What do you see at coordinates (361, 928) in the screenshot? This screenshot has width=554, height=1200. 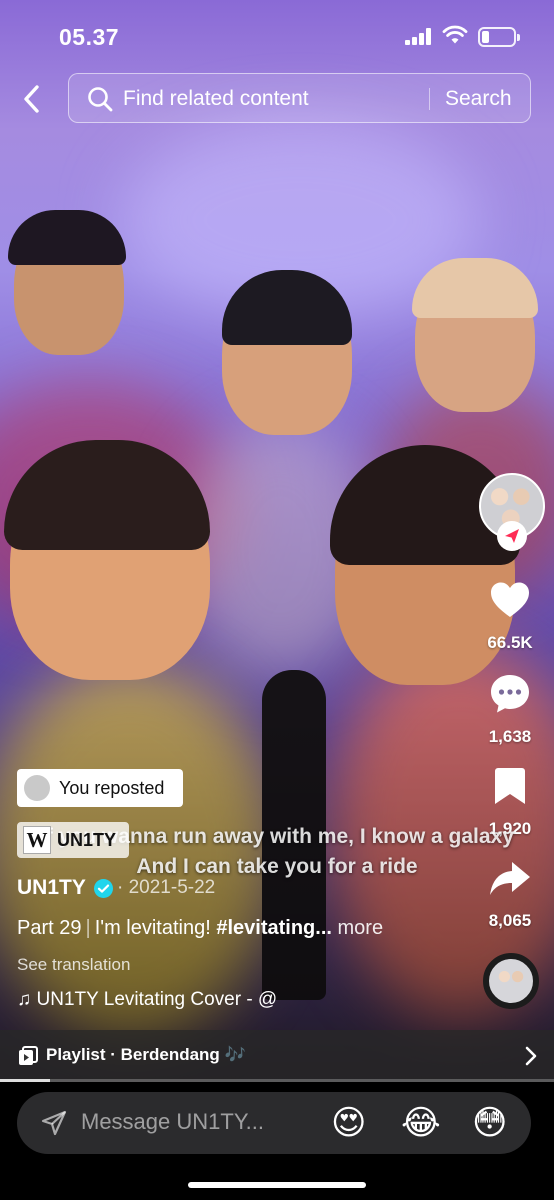 I see `more-link: more` at bounding box center [361, 928].